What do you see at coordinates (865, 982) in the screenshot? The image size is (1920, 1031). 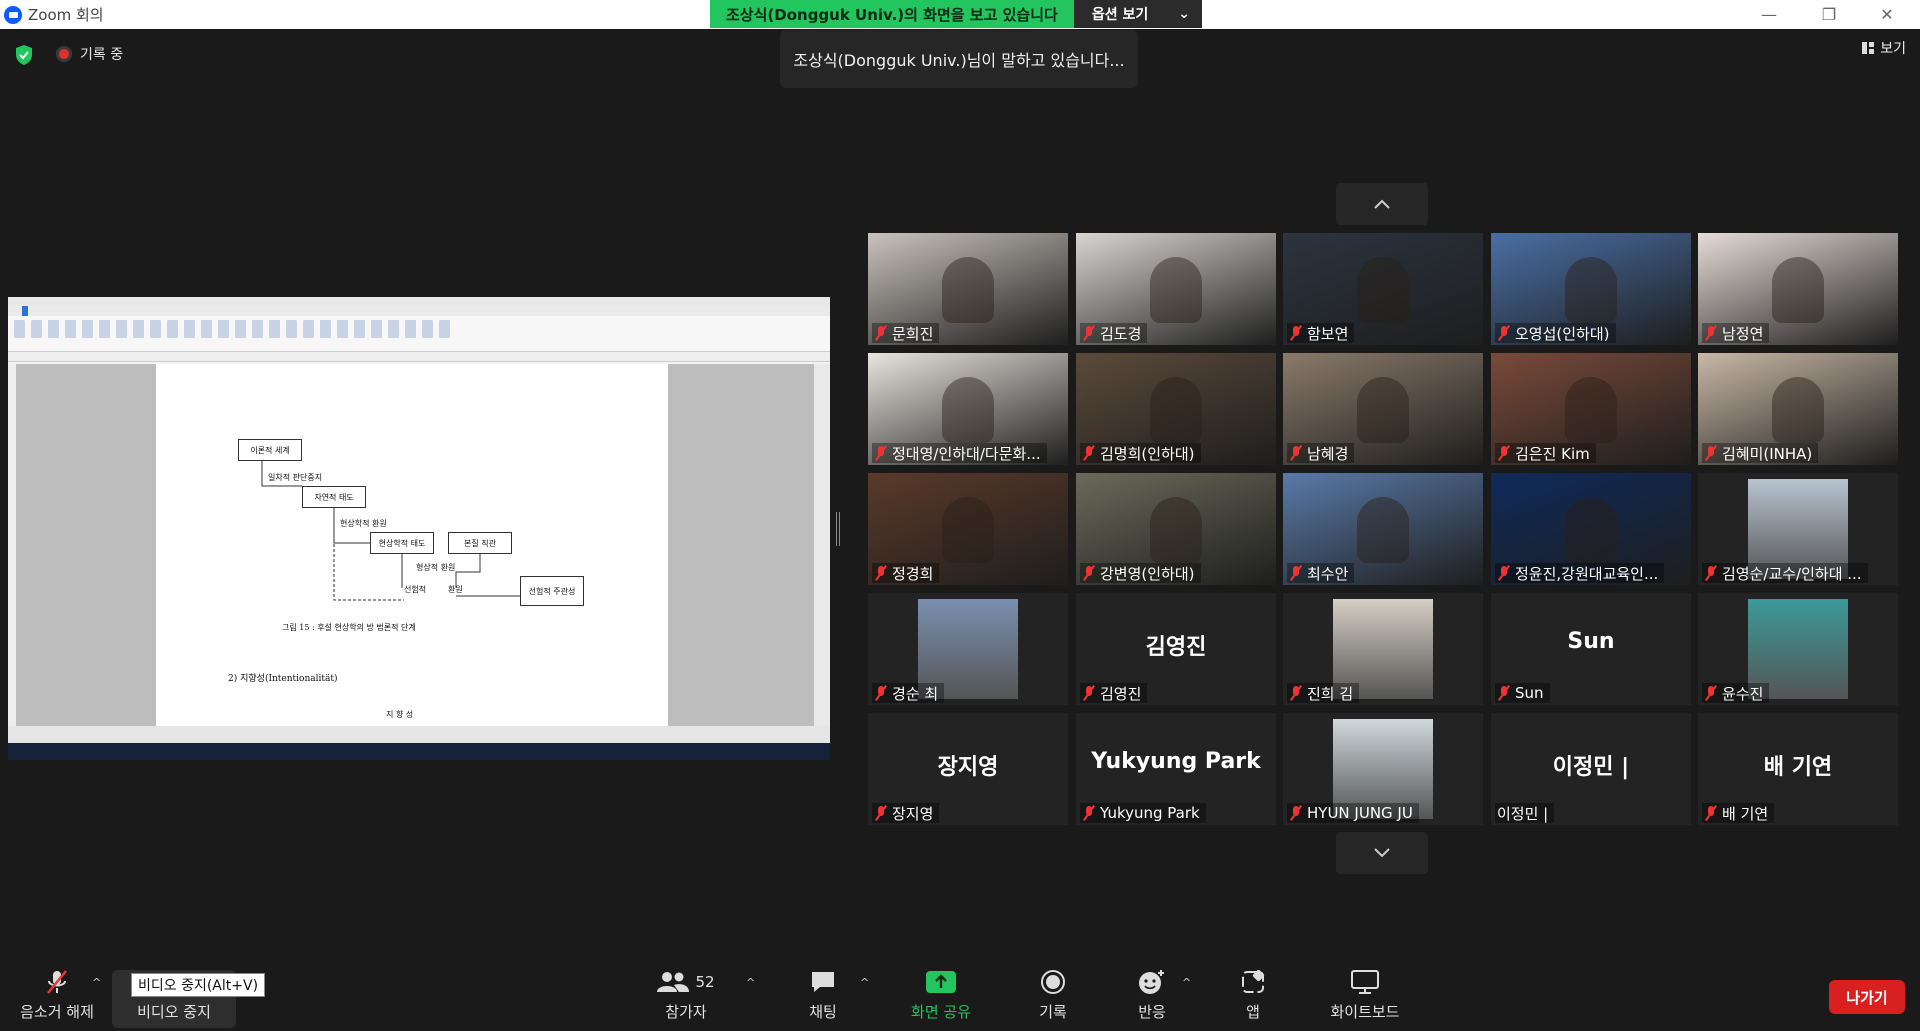 I see `chat-options-caret: ^` at bounding box center [865, 982].